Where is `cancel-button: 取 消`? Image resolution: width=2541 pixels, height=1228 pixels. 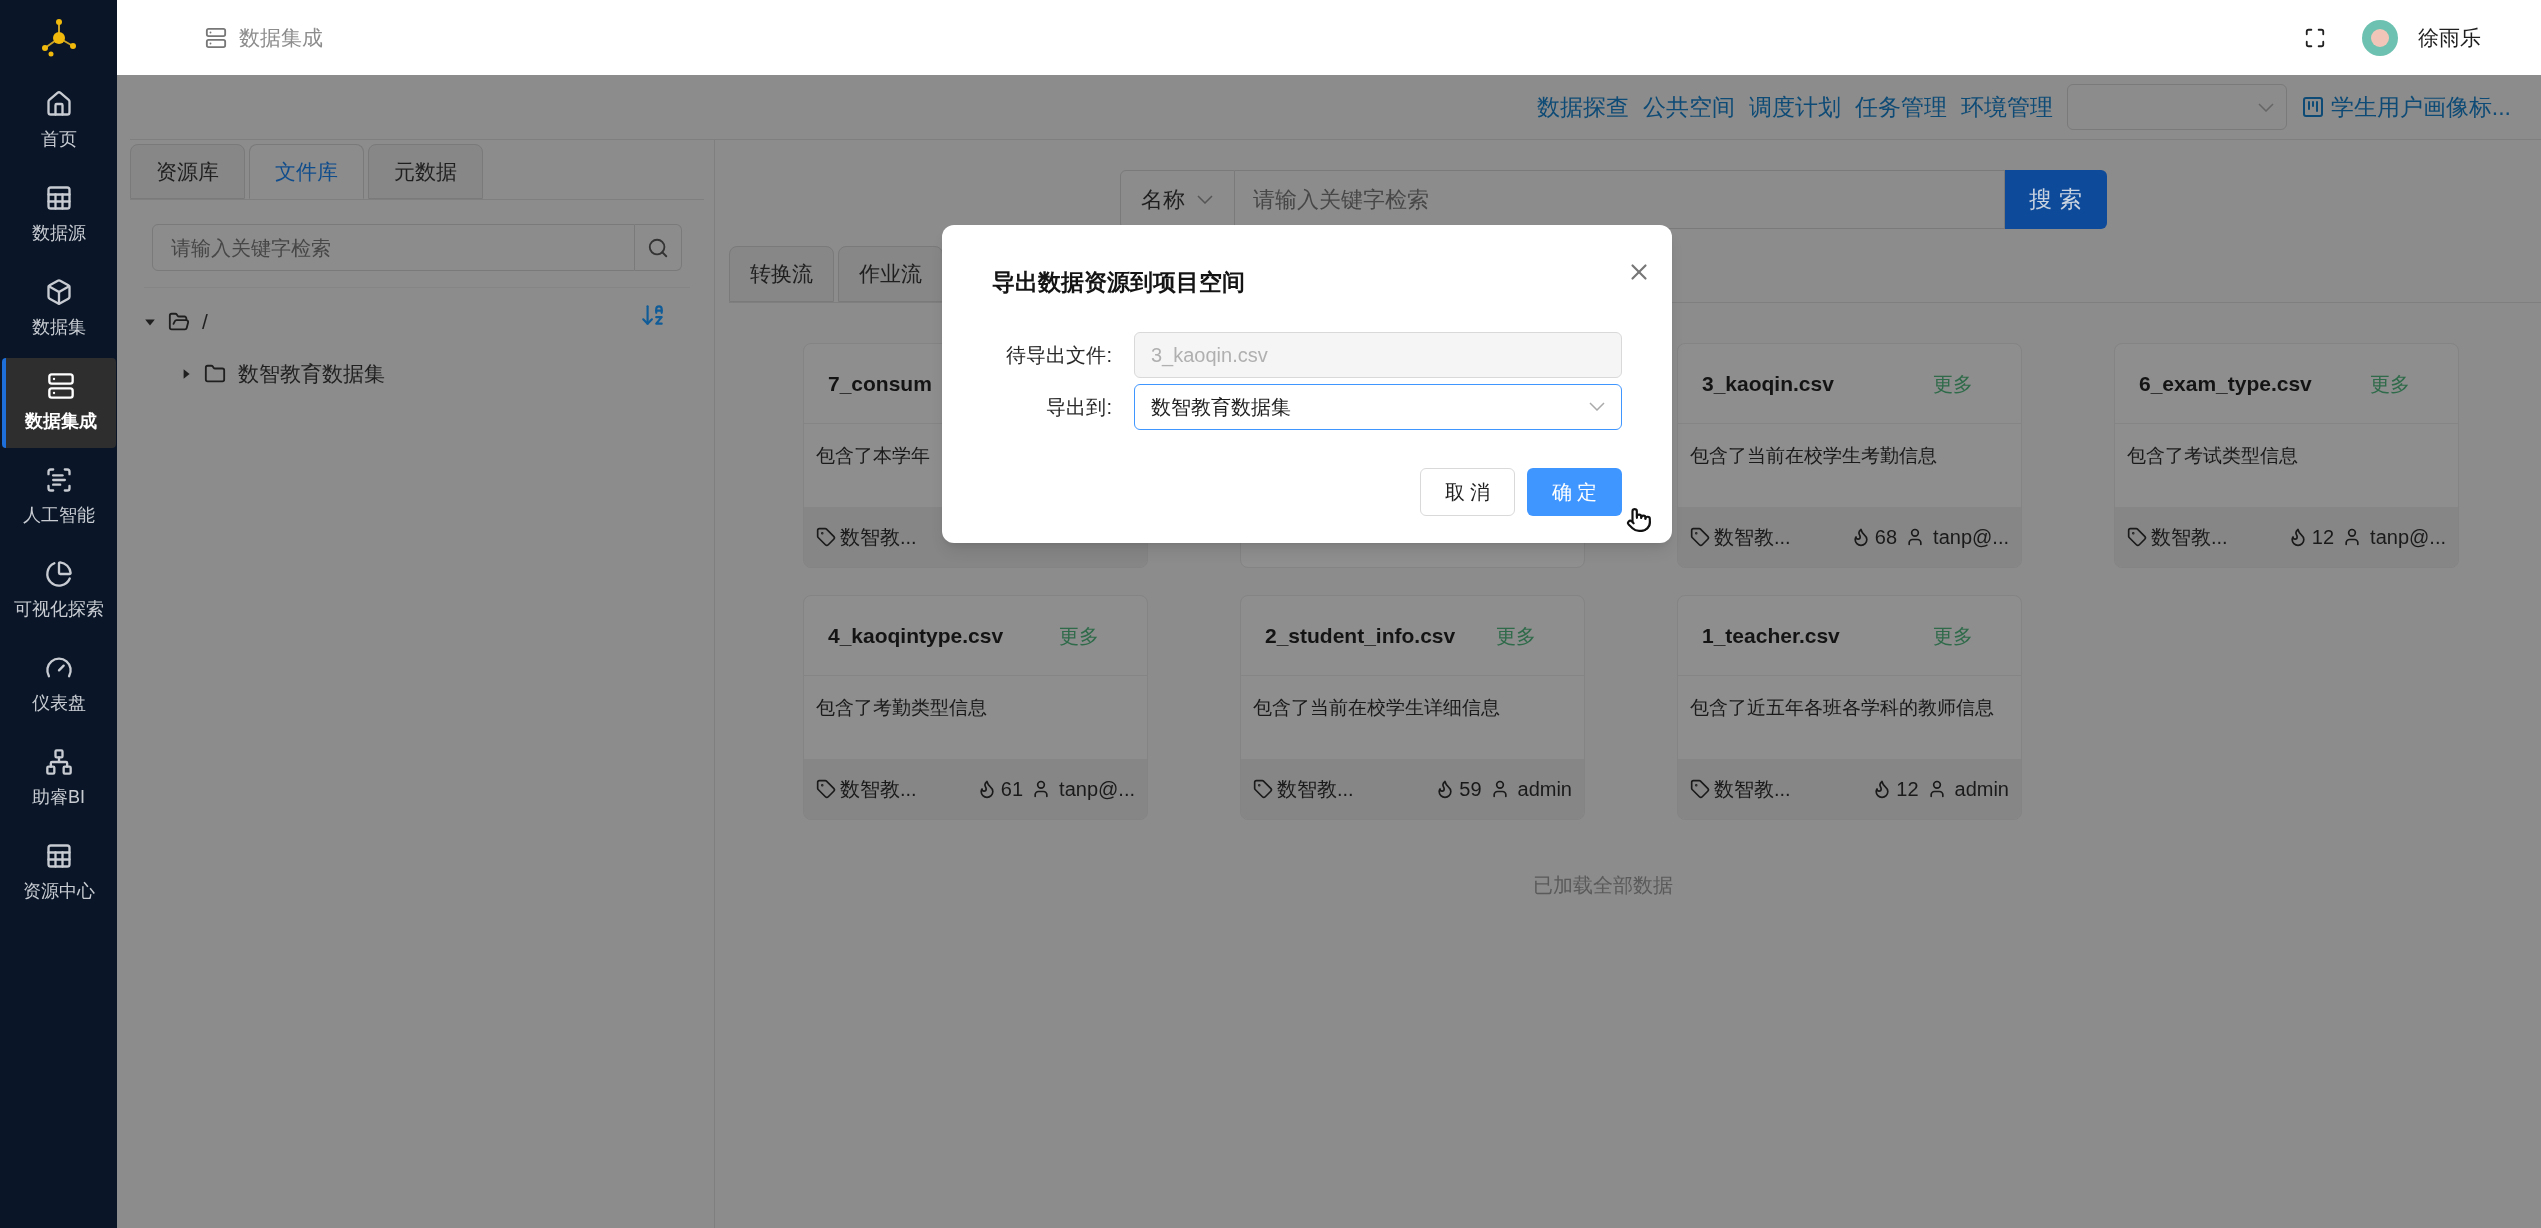
cancel-button: 取 消 is located at coordinates (1467, 491).